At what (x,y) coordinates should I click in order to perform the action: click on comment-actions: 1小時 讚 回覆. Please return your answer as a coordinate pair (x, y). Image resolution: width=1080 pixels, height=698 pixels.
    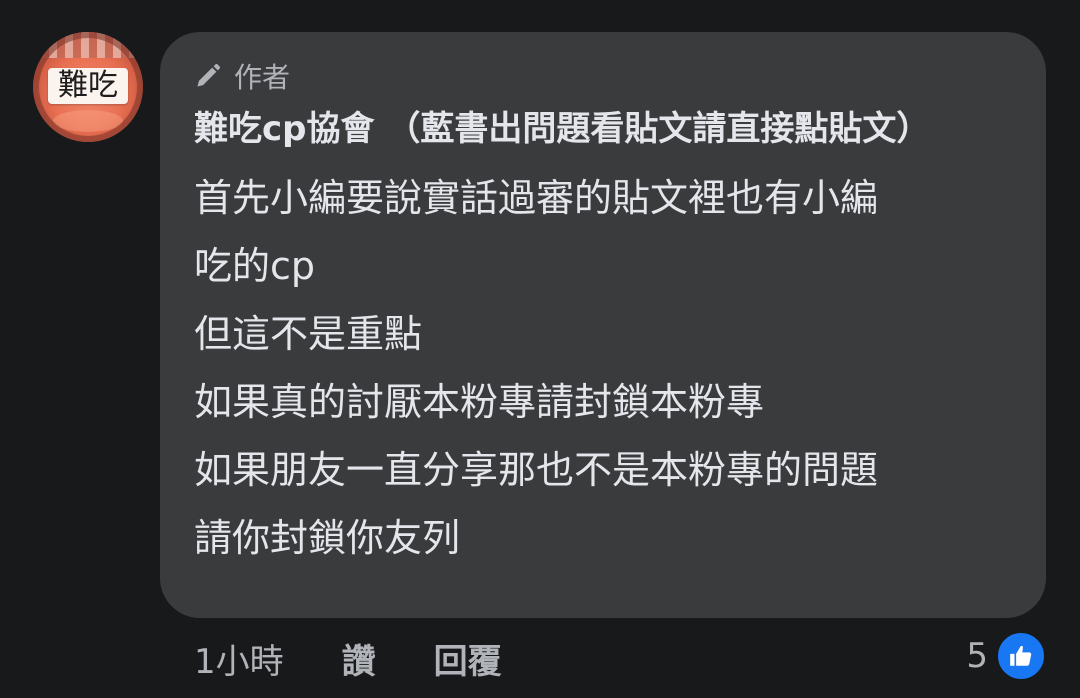
    Looking at the image, I should click on (348, 658).